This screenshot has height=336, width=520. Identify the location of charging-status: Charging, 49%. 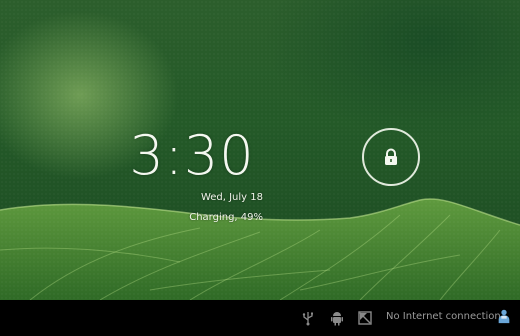
(226, 217).